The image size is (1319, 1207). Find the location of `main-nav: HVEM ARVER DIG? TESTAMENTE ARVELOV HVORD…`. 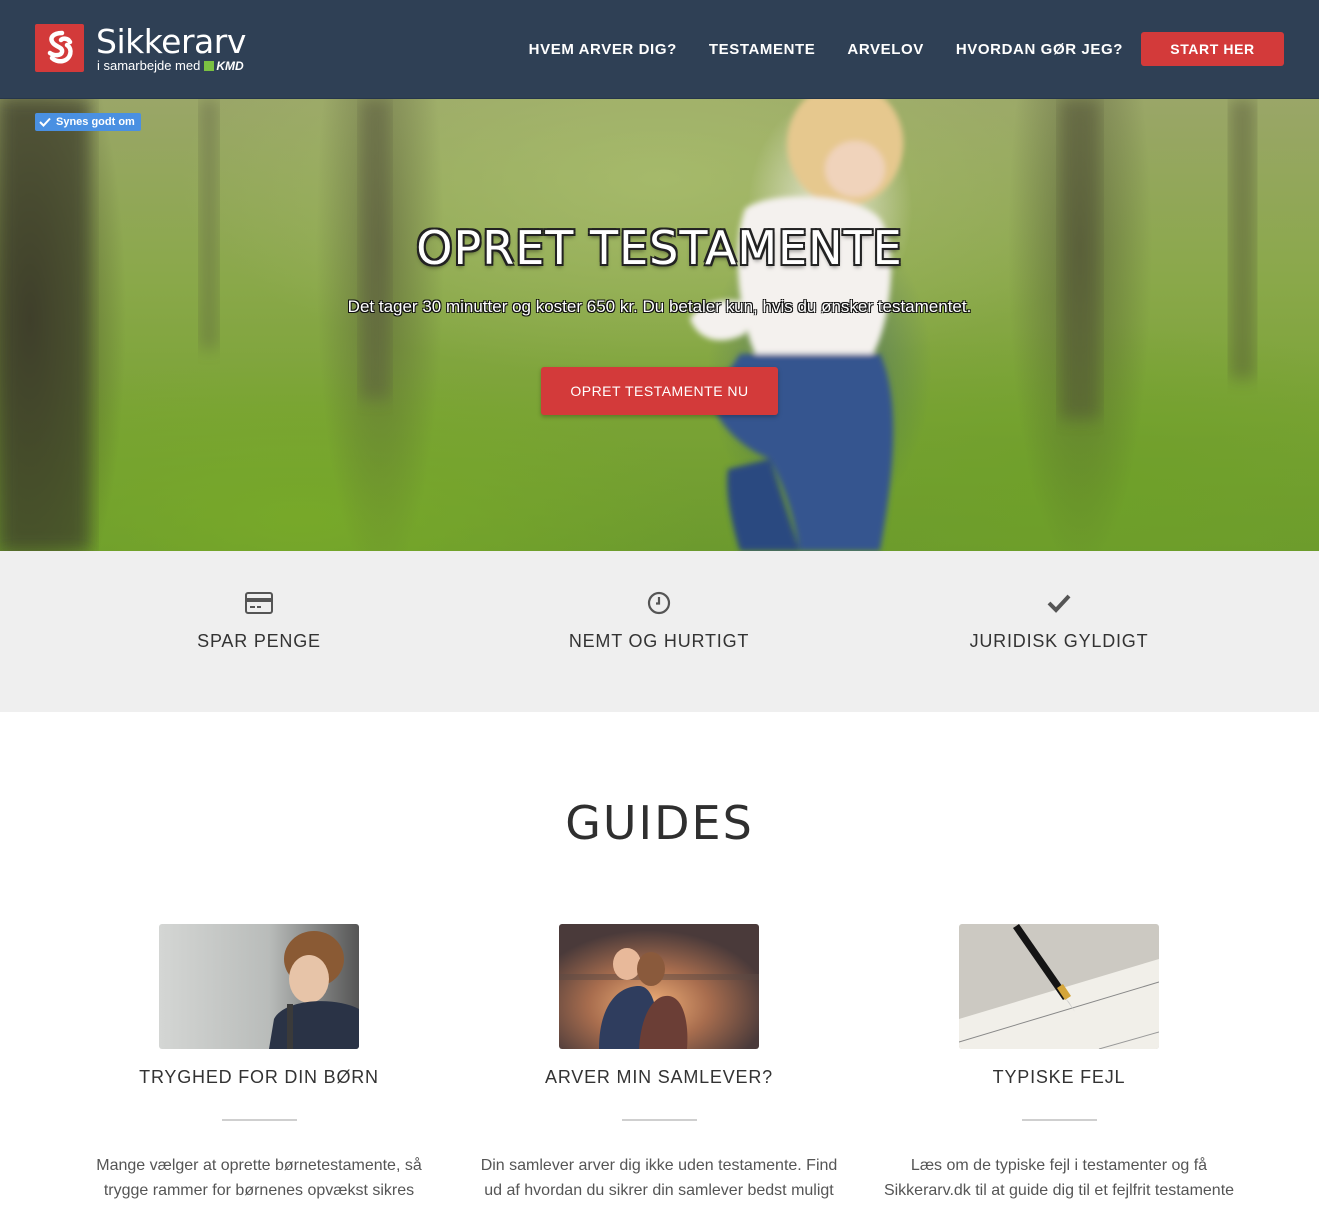

main-nav: HVEM ARVER DIG? TESTAMENTE ARVELOV HVORD… is located at coordinates (906, 49).